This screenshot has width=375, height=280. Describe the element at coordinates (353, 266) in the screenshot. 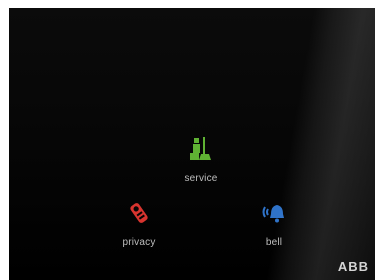

I see `abb-logo: ABB` at that location.